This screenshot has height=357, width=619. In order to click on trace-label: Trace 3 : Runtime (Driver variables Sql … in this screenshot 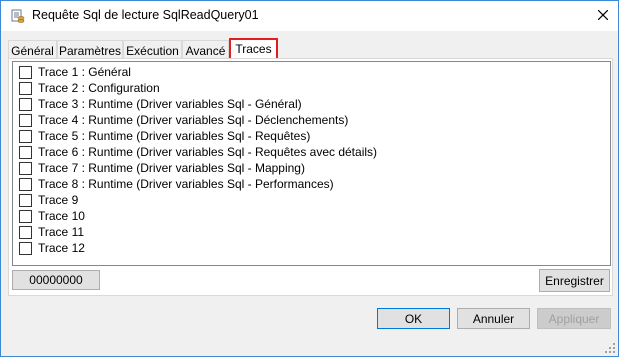, I will do `click(170, 104)`.